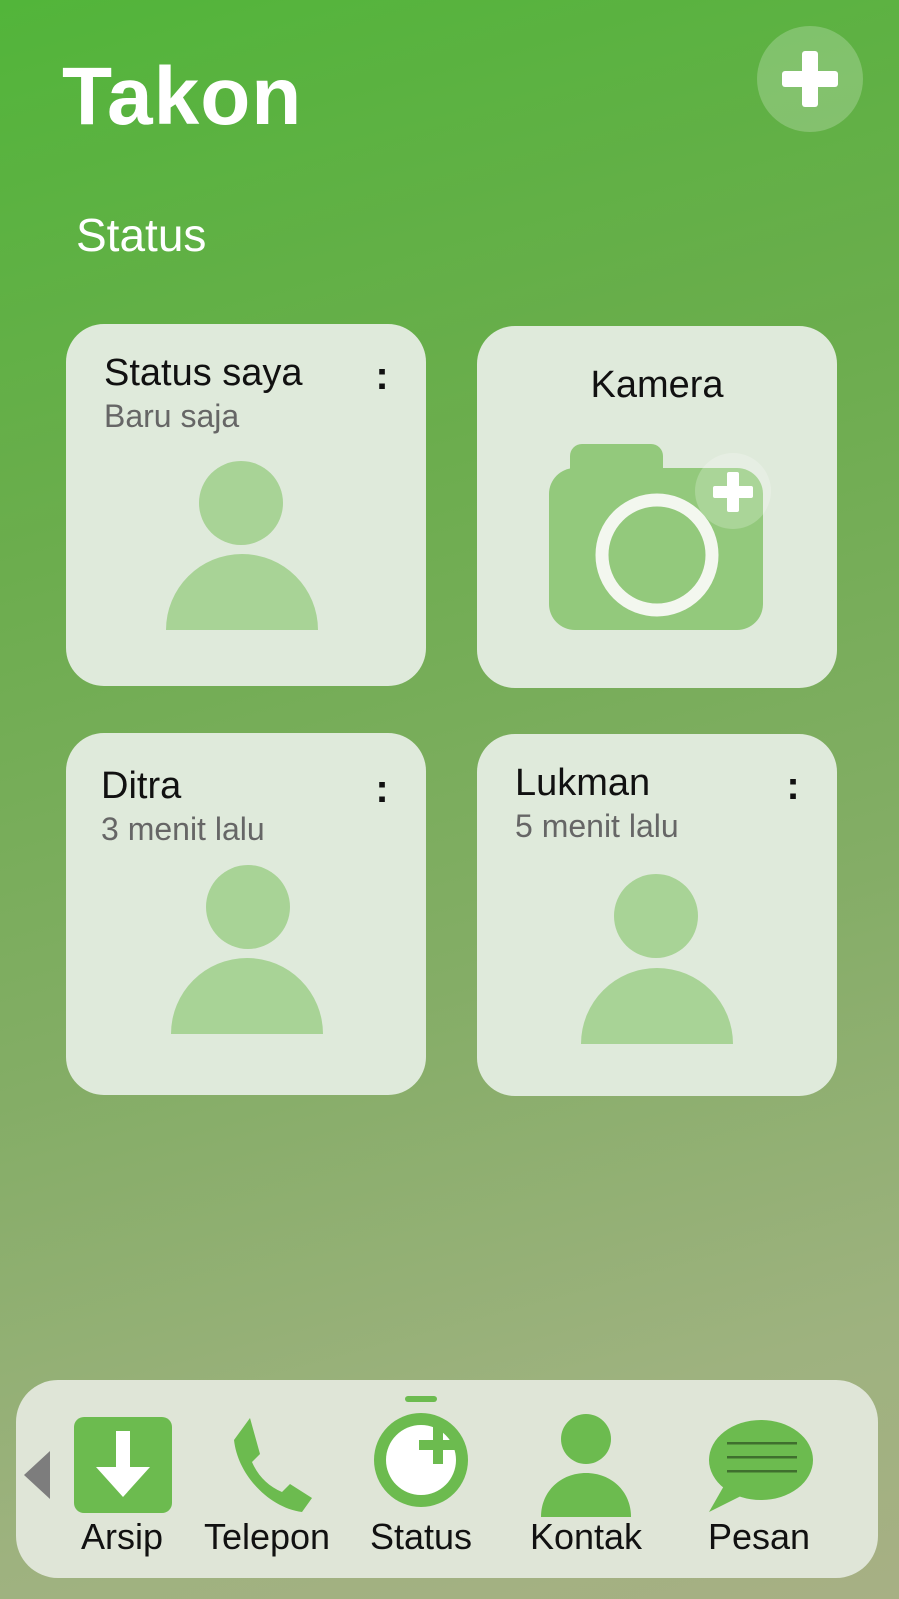  Describe the element at coordinates (761, 1466) in the screenshot. I see `message-icon` at that location.